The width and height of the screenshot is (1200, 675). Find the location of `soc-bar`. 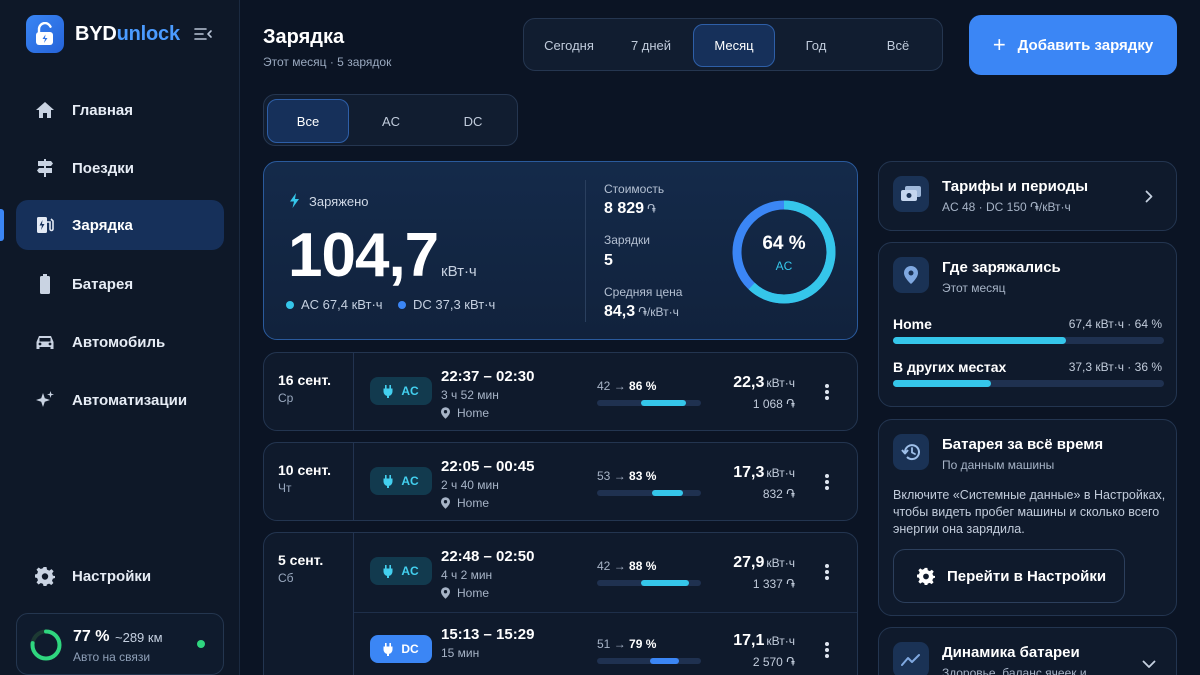

soc-bar is located at coordinates (649, 583).